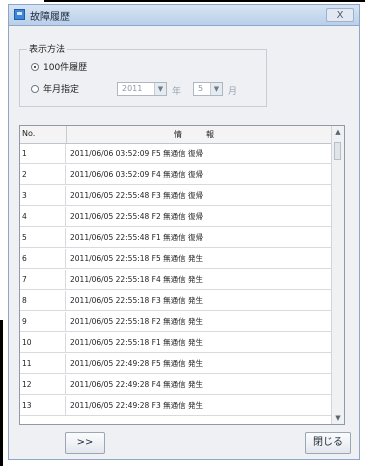 The width and height of the screenshot is (365, 466). Describe the element at coordinates (43, 363) in the screenshot. I see `row-number: 11` at that location.